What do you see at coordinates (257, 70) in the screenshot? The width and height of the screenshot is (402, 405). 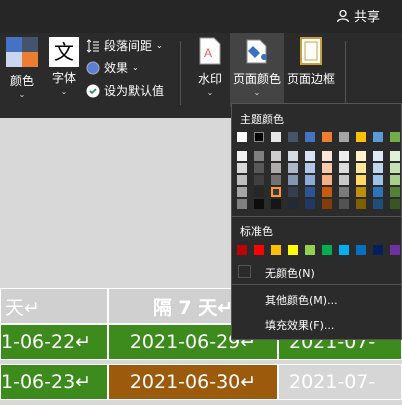 I see `page-color-button: 页面颜色 ⌄` at bounding box center [257, 70].